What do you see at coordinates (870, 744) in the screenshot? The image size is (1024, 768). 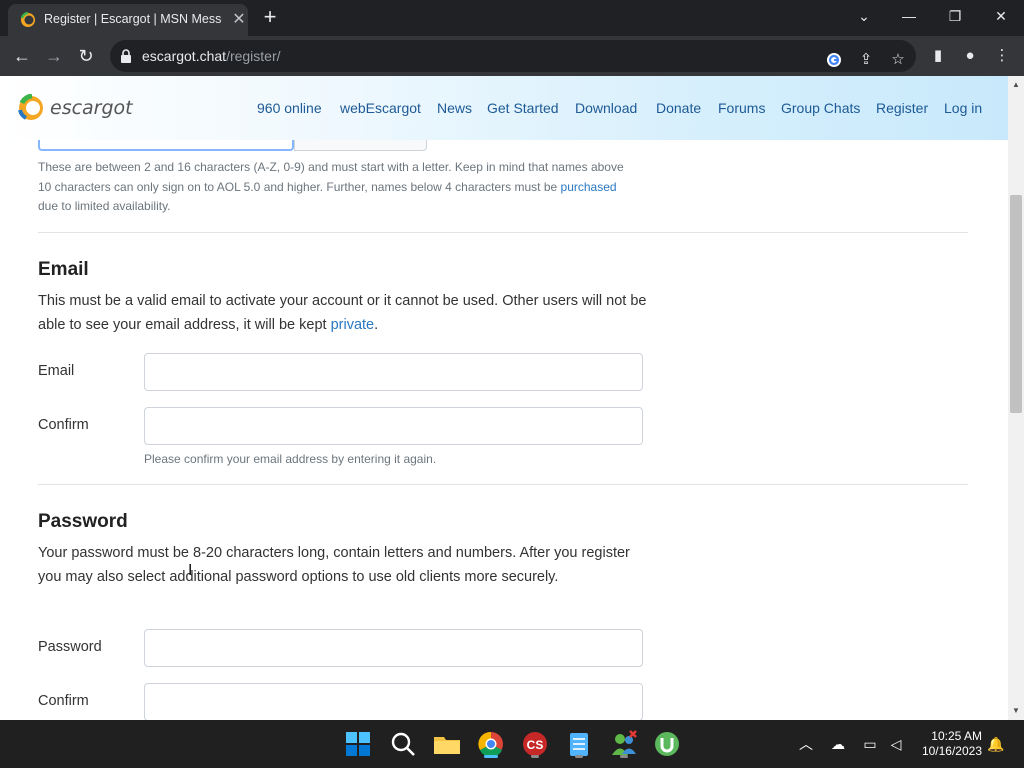 I see `network-icon: ▭` at bounding box center [870, 744].